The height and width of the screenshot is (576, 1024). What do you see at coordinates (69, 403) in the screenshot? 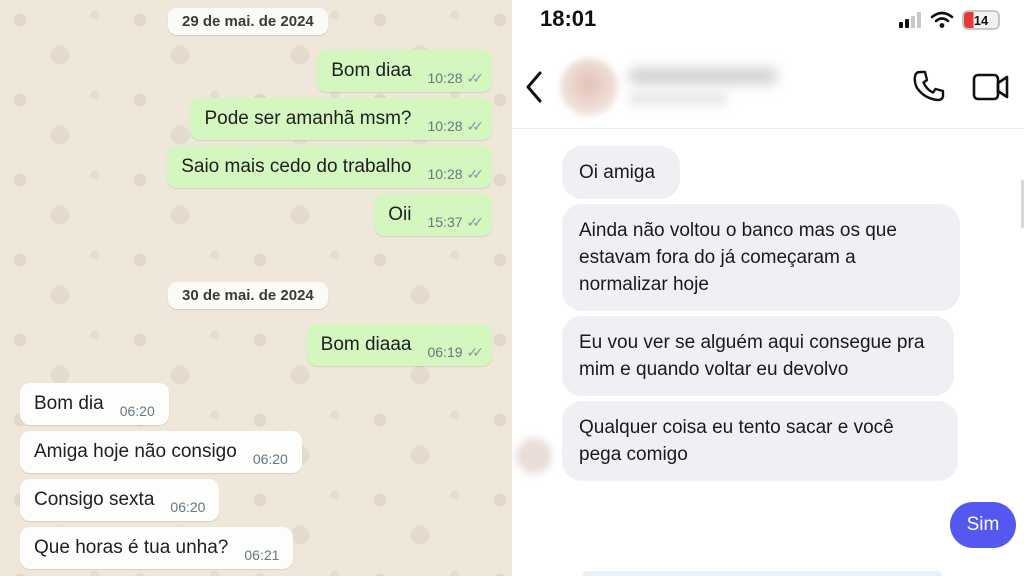
I see `message-text: Bom dia` at bounding box center [69, 403].